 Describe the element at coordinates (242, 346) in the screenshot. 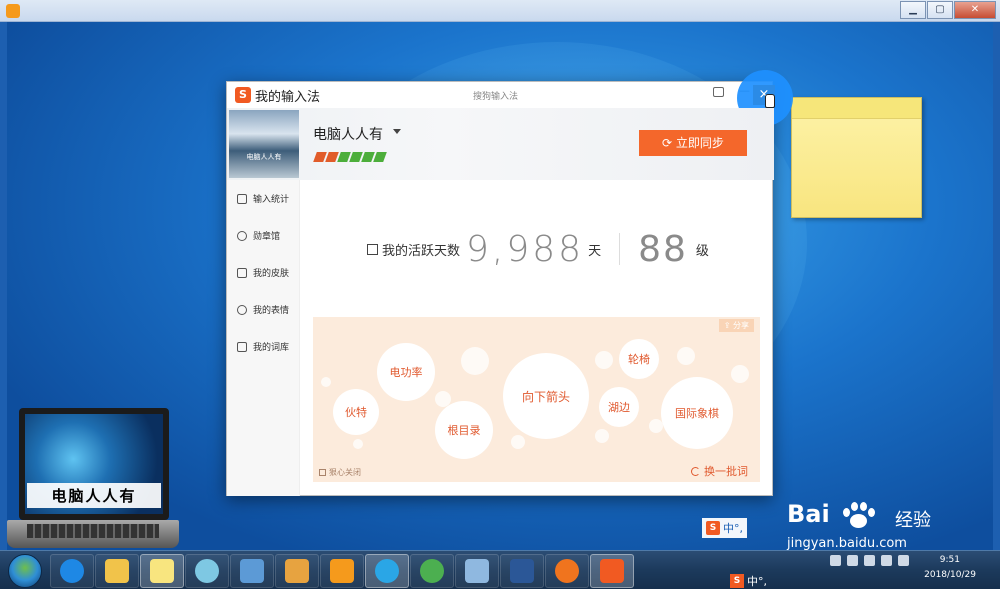

I see `book-icon` at that location.